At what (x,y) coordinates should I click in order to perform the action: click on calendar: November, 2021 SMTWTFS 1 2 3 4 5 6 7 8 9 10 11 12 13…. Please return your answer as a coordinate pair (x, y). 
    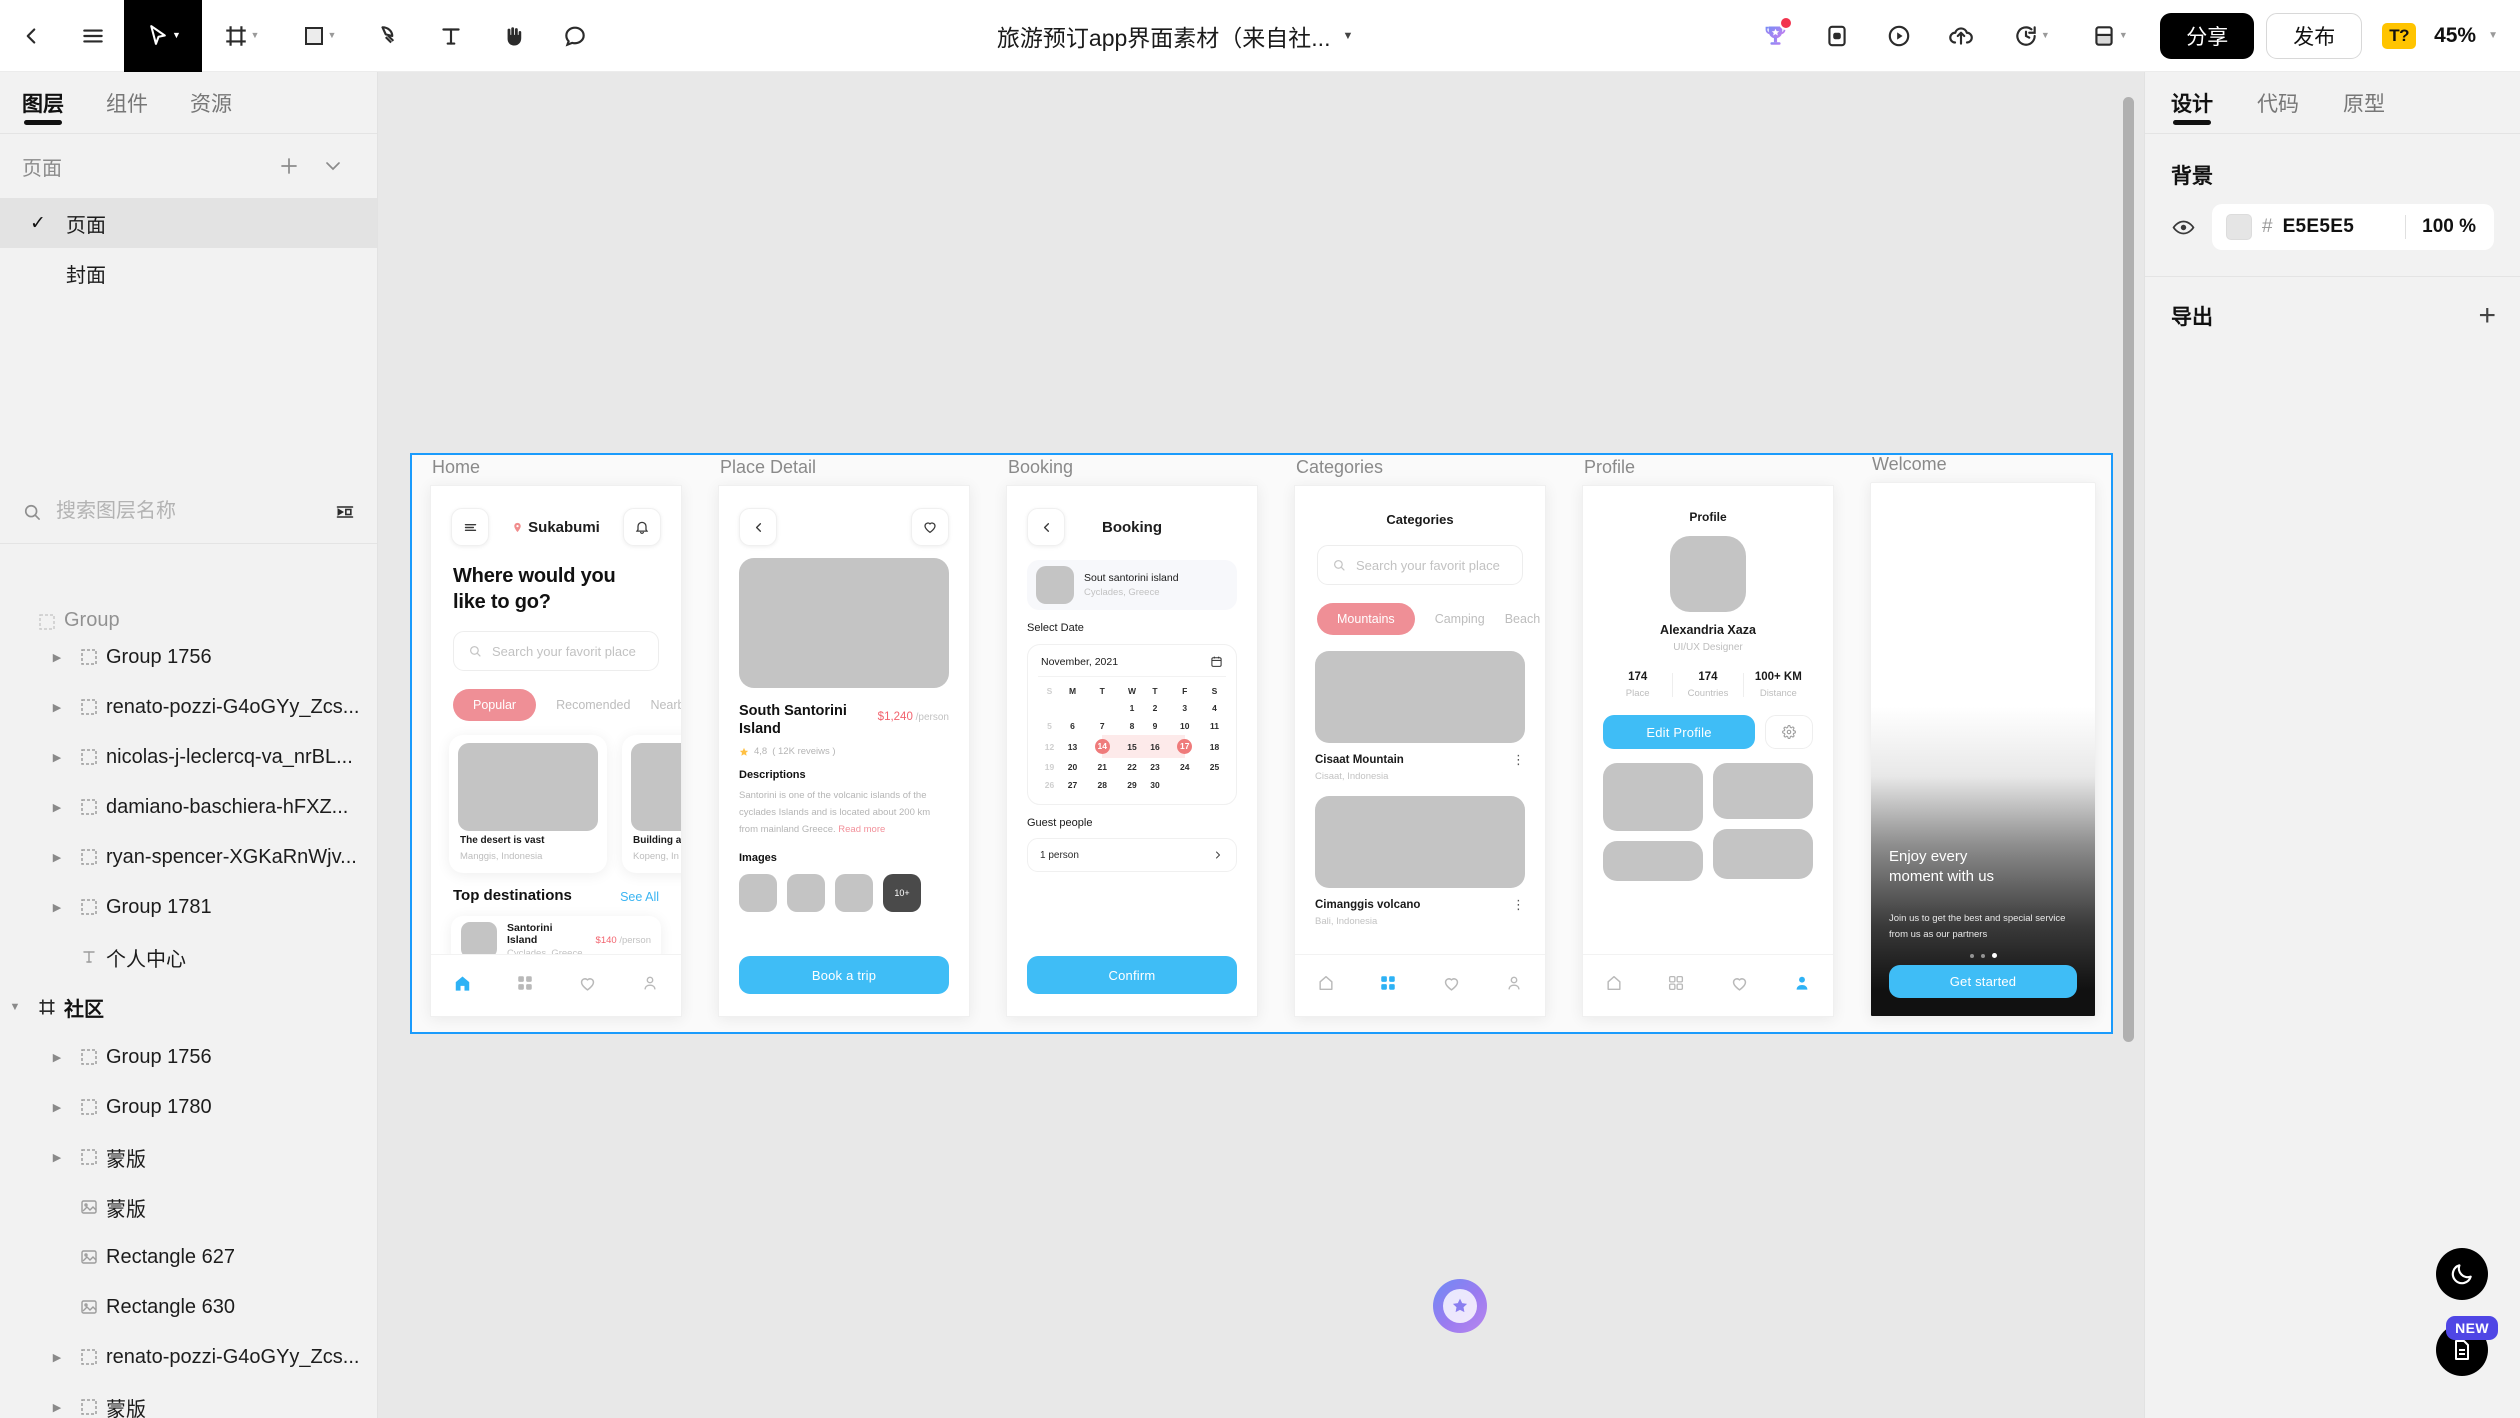
    Looking at the image, I should click on (1132, 724).